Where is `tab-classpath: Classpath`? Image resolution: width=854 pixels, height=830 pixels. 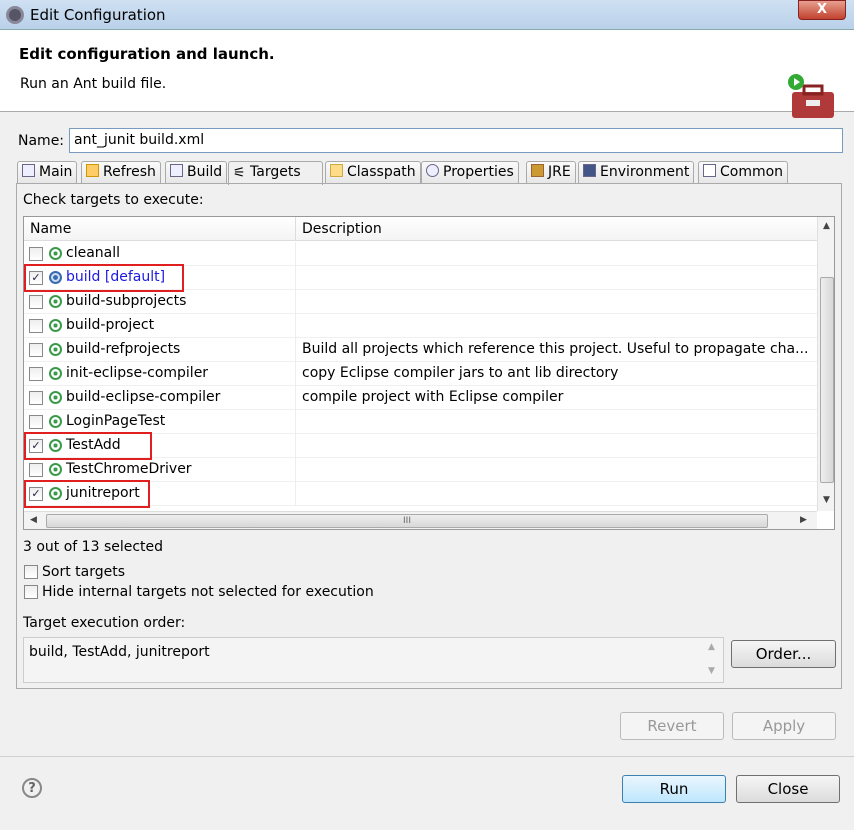 tab-classpath: Classpath is located at coordinates (373, 172).